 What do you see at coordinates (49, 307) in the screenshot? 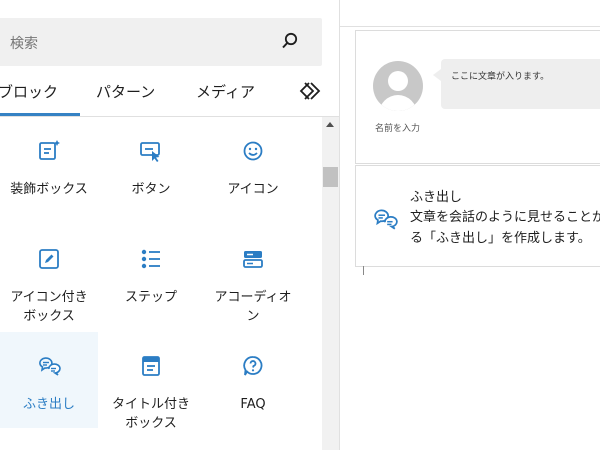
I see `block-label: アイコン付き ボックス` at bounding box center [49, 307].